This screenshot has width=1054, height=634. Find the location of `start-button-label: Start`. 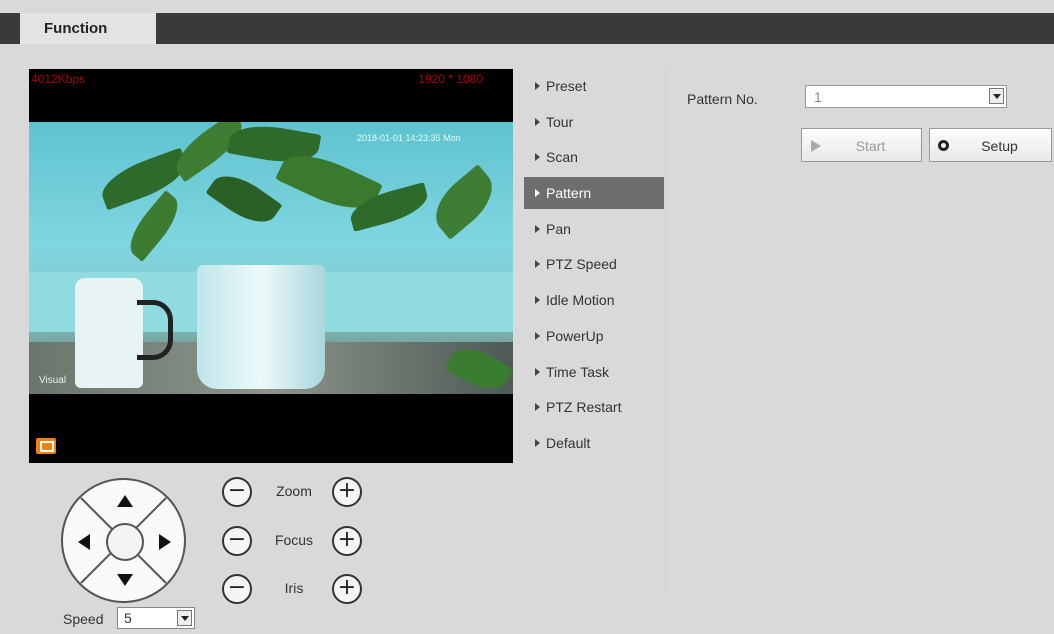

start-button-label: Start is located at coordinates (870, 146).